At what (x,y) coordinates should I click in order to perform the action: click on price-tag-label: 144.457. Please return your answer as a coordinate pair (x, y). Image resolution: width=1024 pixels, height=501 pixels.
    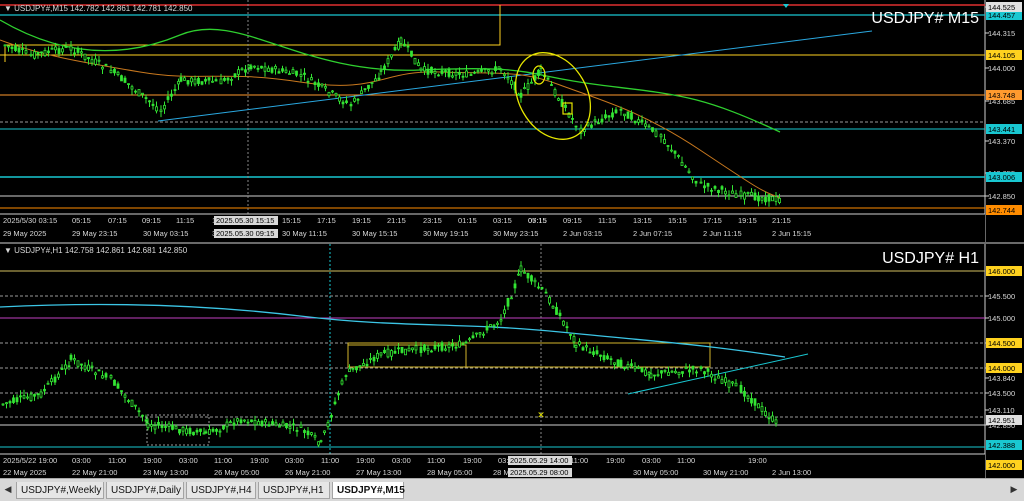
    Looking at the image, I should click on (1001, 15).